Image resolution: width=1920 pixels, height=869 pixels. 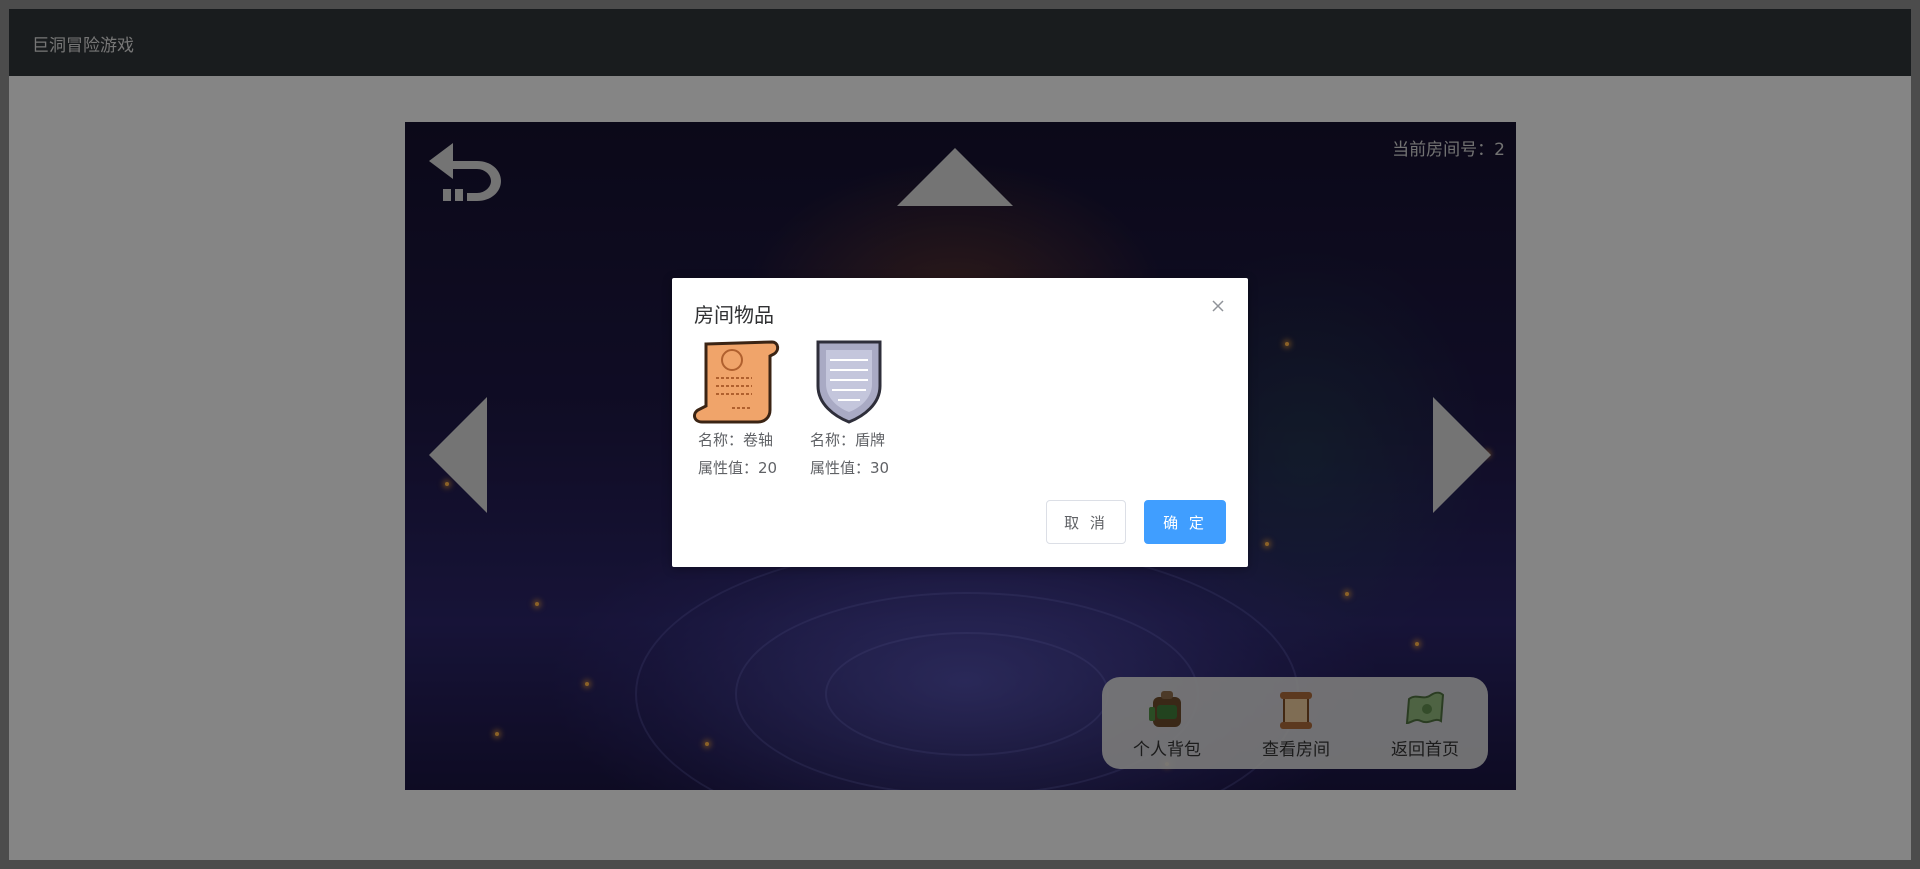 I want to click on dialog-title: 房间物品, so click(x=734, y=315).